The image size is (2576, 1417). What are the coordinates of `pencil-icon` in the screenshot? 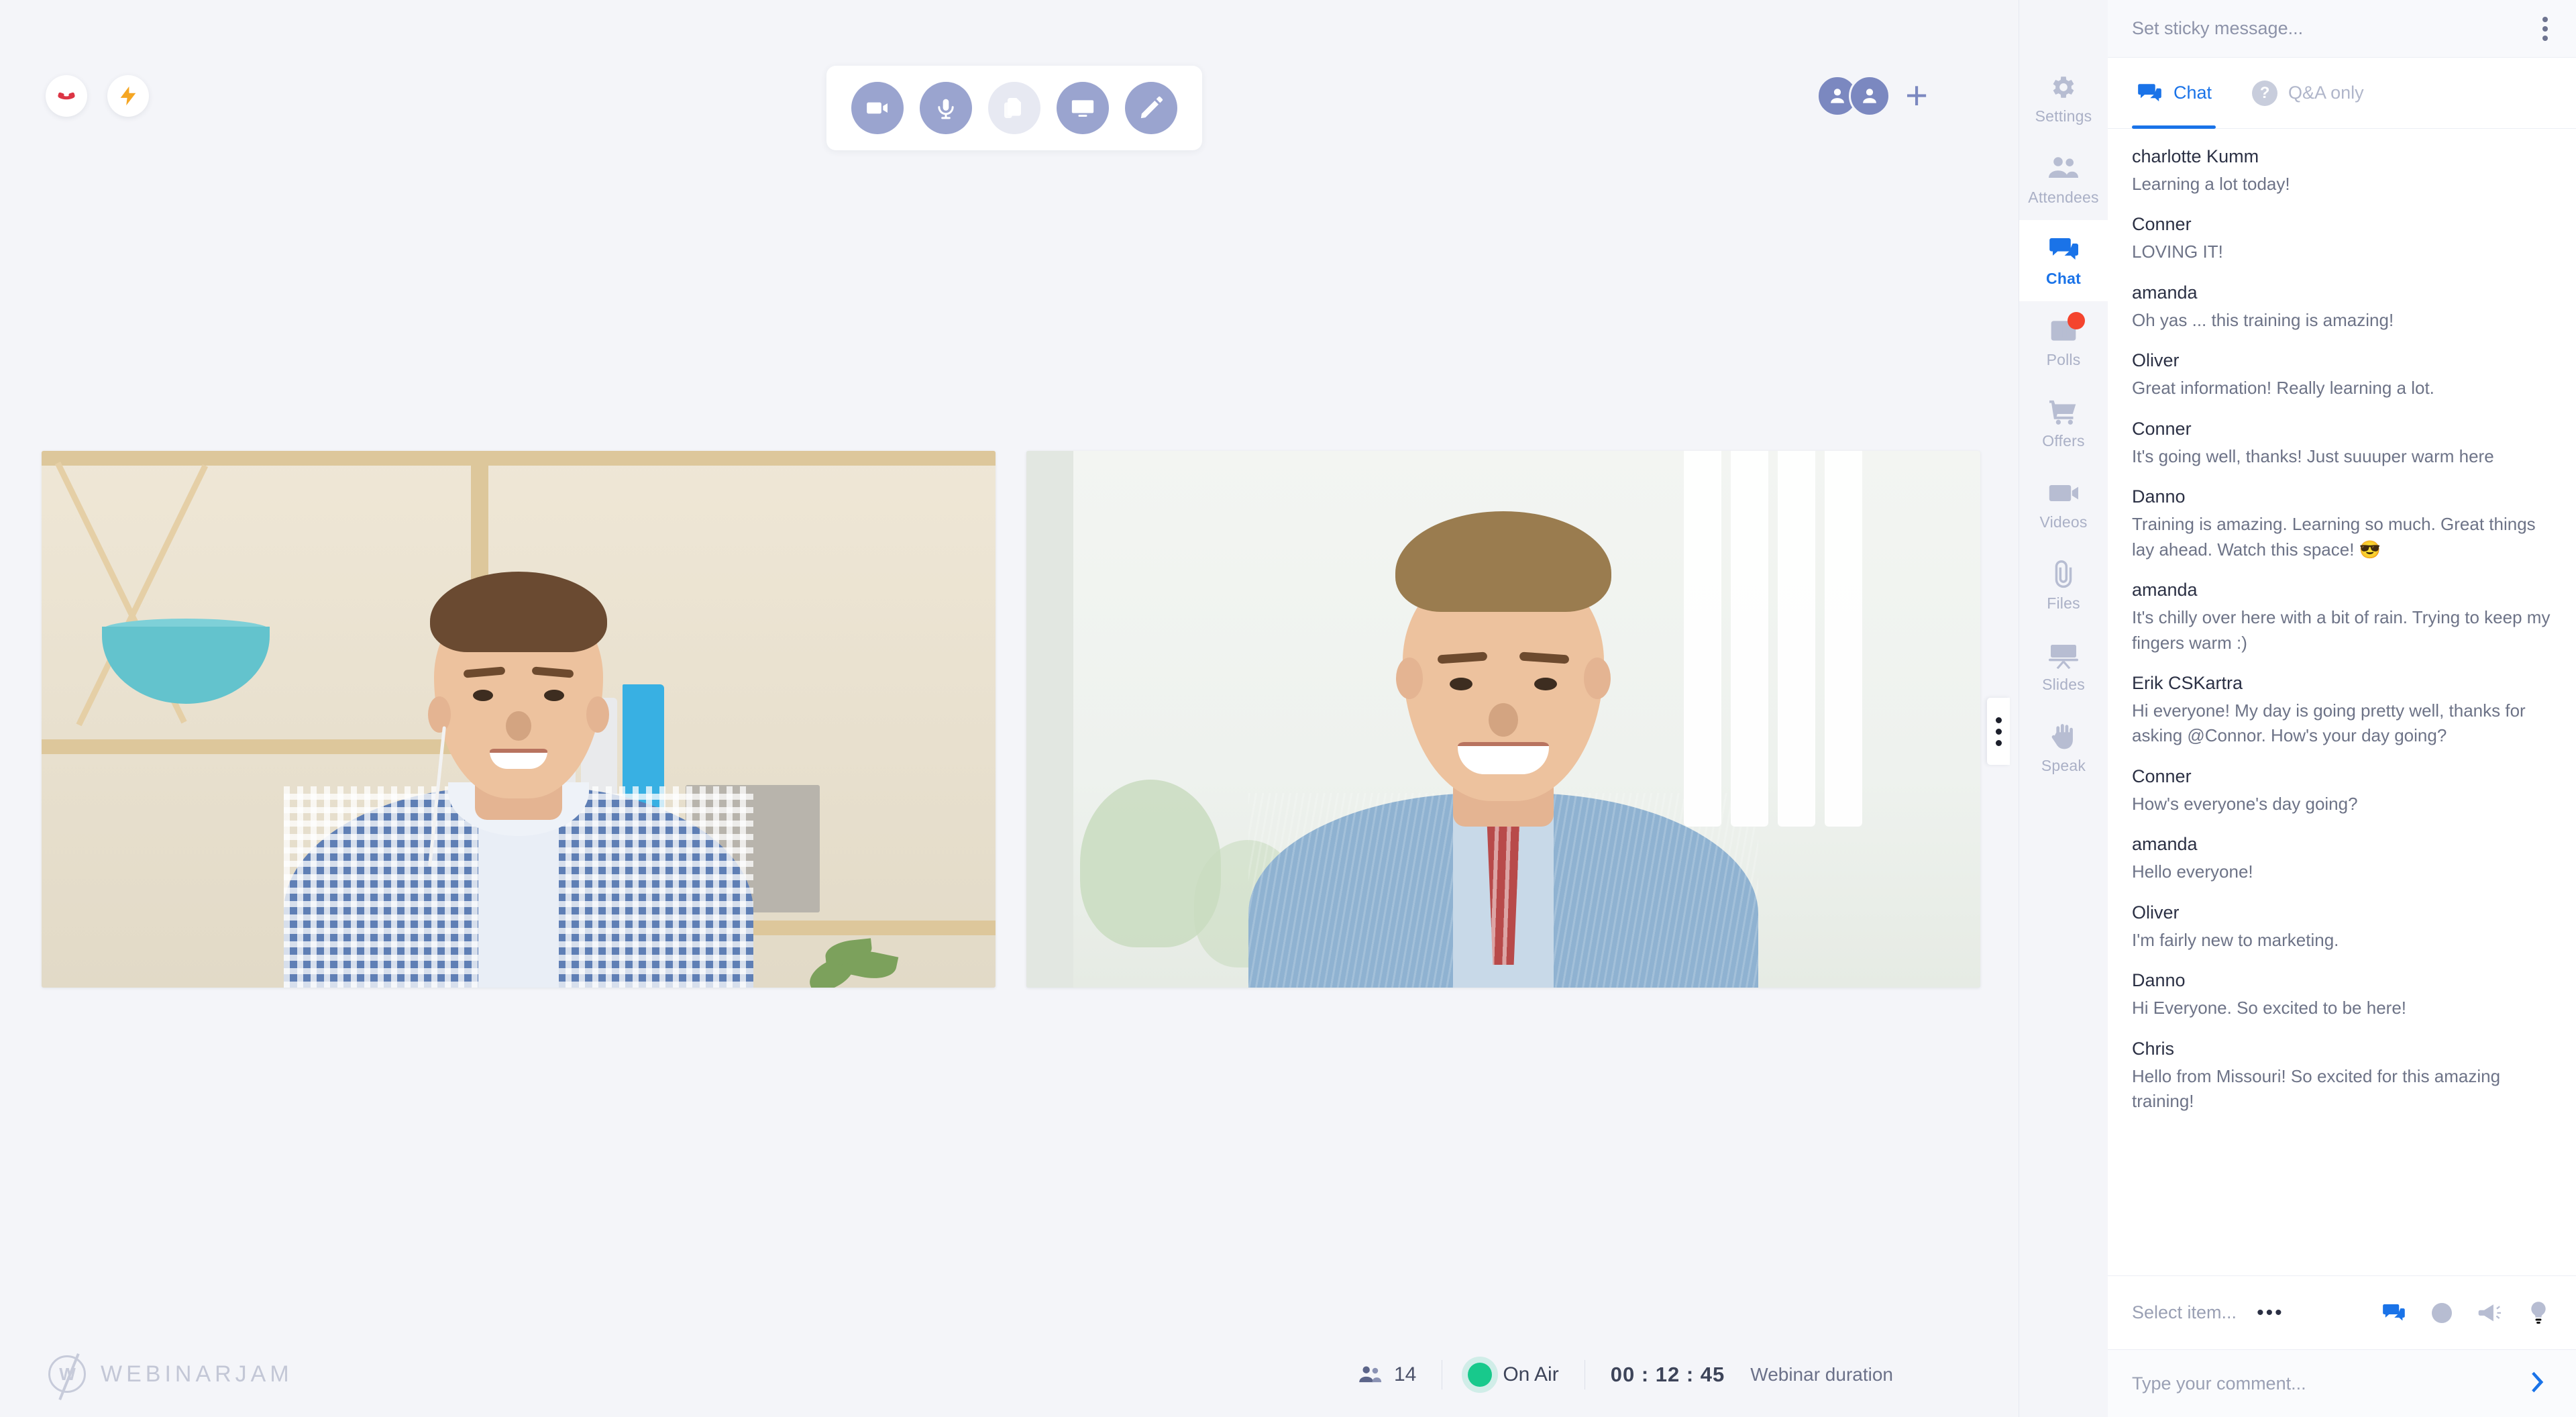 It's located at (1151, 107).